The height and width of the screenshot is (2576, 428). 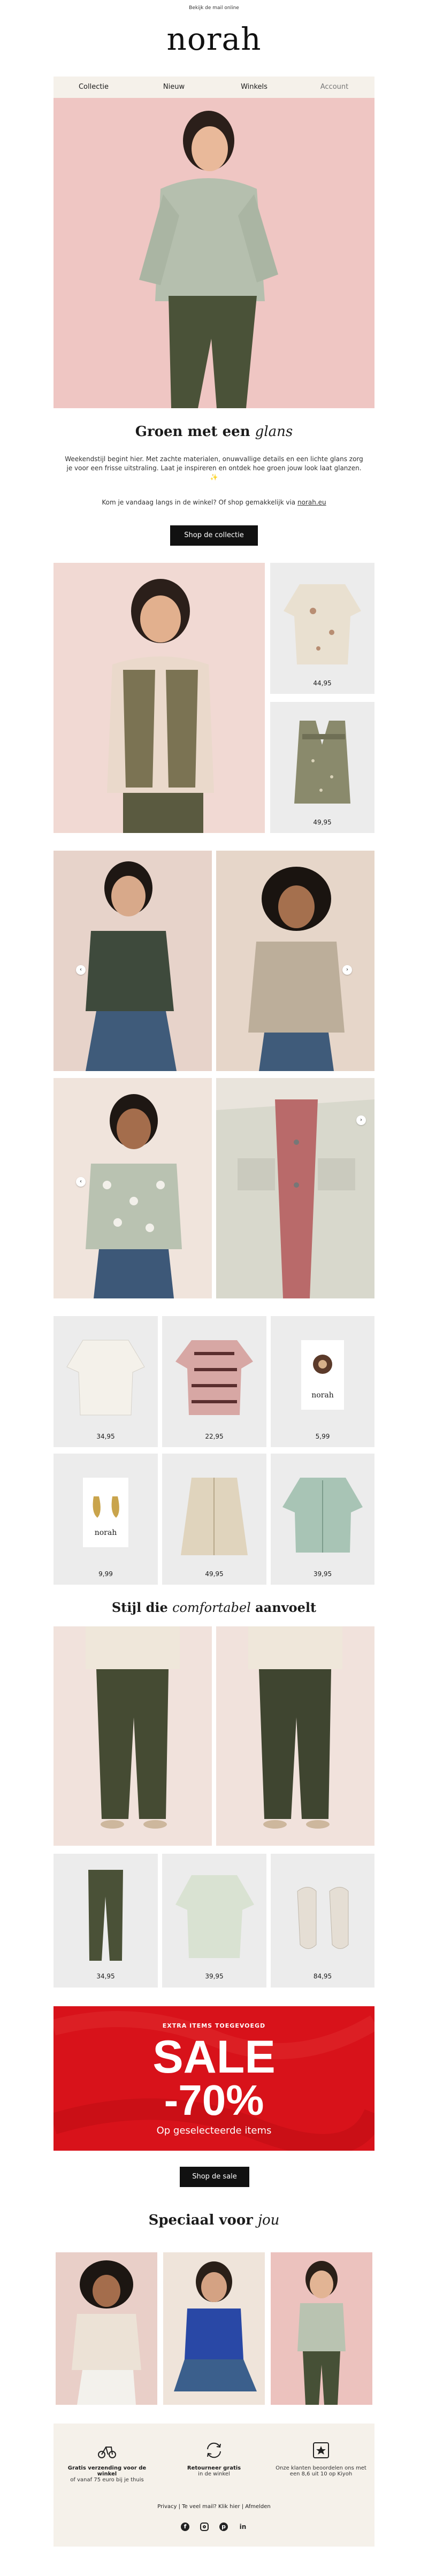 I want to click on brand-logo: norah, so click(x=214, y=39).